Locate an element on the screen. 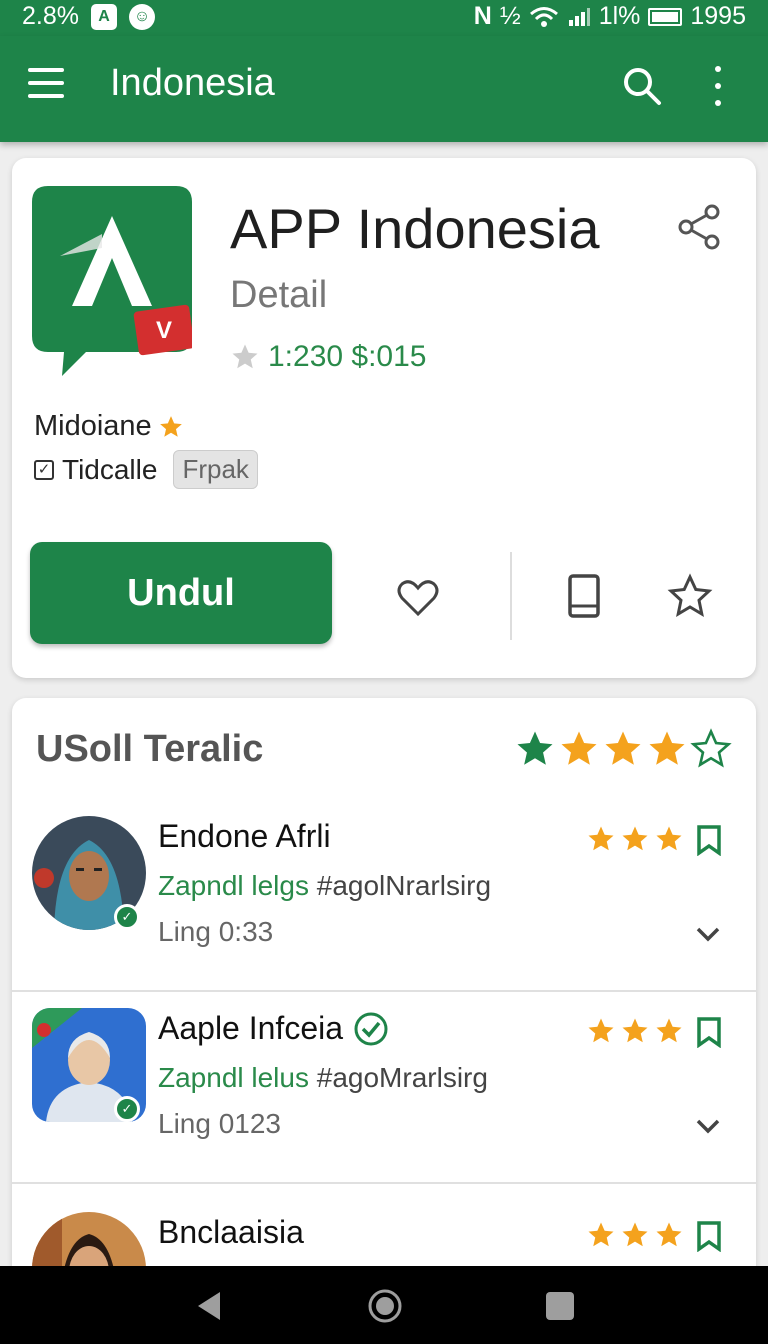 Image resolution: width=768 pixels, height=1344 pixels. overall-rating-stars is located at coordinates (623, 749).